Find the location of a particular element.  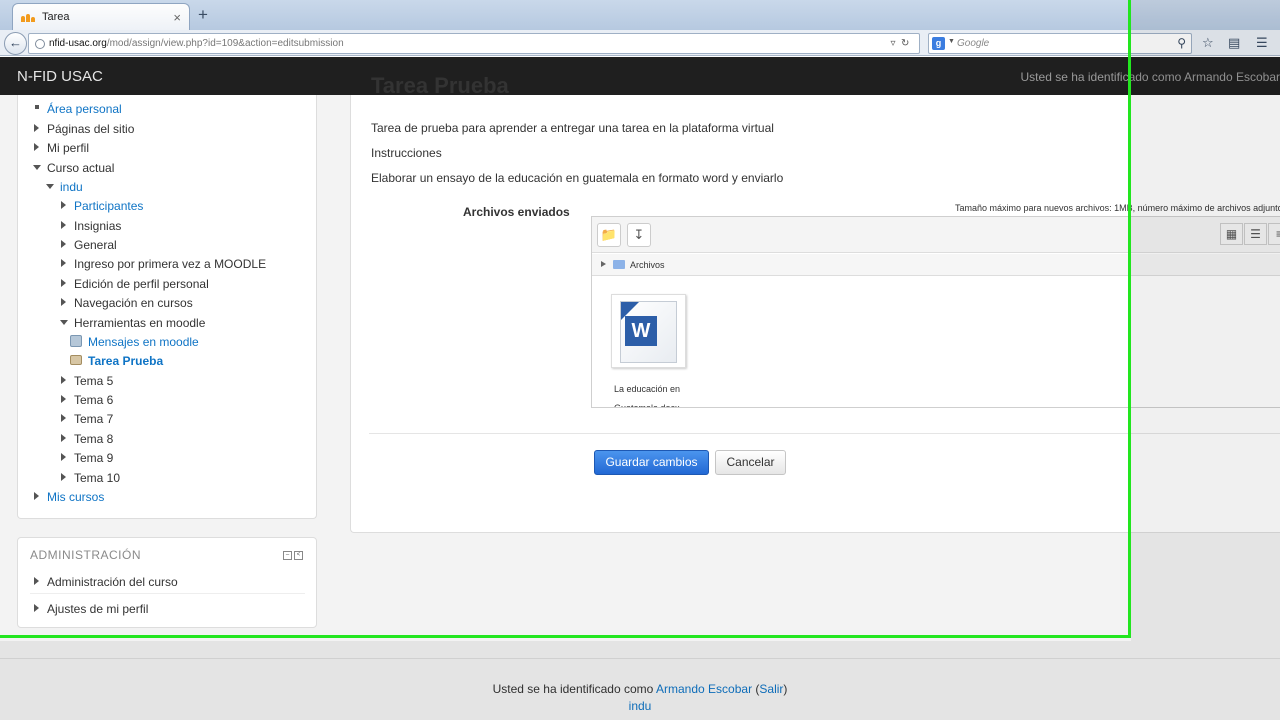

admin-item-ajustes-perfil: Ajustes de mi perfil is located at coordinates (91, 609).